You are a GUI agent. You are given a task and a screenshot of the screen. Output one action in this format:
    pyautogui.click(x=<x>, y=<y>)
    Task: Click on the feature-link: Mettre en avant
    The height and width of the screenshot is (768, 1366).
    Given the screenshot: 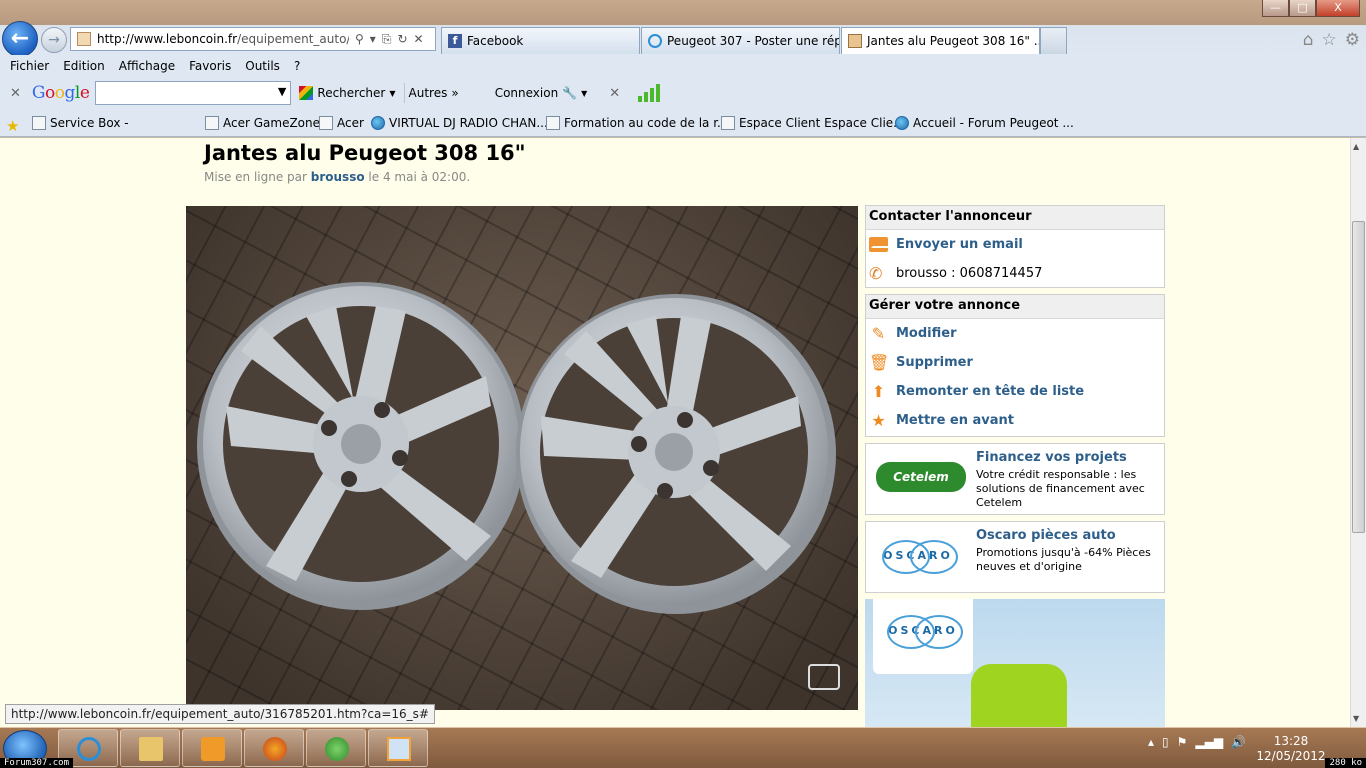 What is the action you would take?
    pyautogui.click(x=955, y=420)
    